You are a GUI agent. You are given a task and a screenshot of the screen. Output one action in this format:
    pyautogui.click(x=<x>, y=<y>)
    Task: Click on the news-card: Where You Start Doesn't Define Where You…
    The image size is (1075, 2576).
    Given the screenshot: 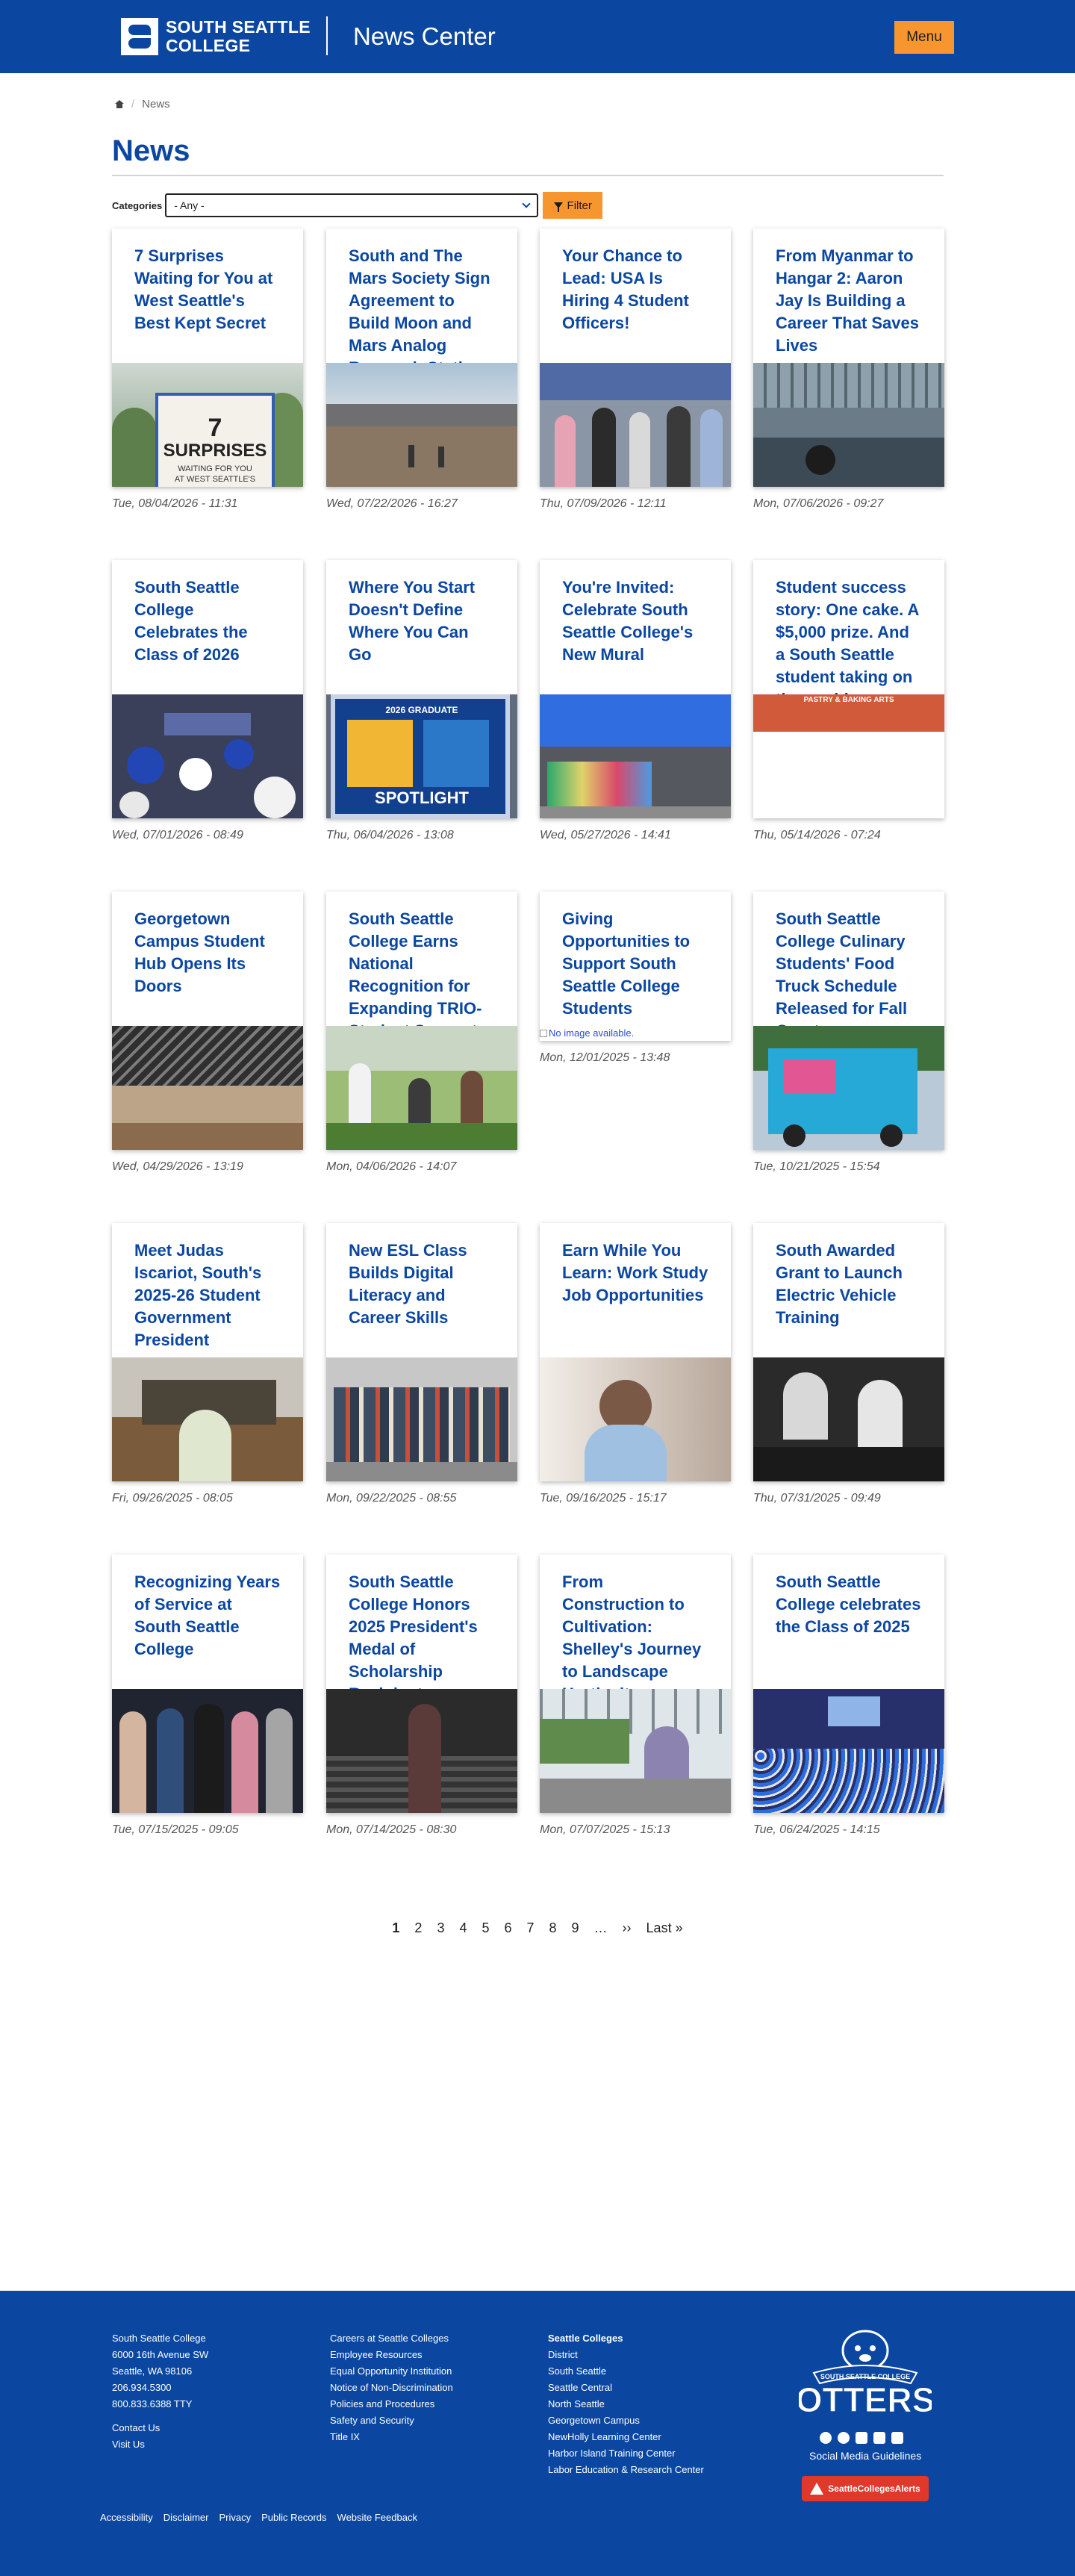 What is the action you would take?
    pyautogui.click(x=421, y=701)
    